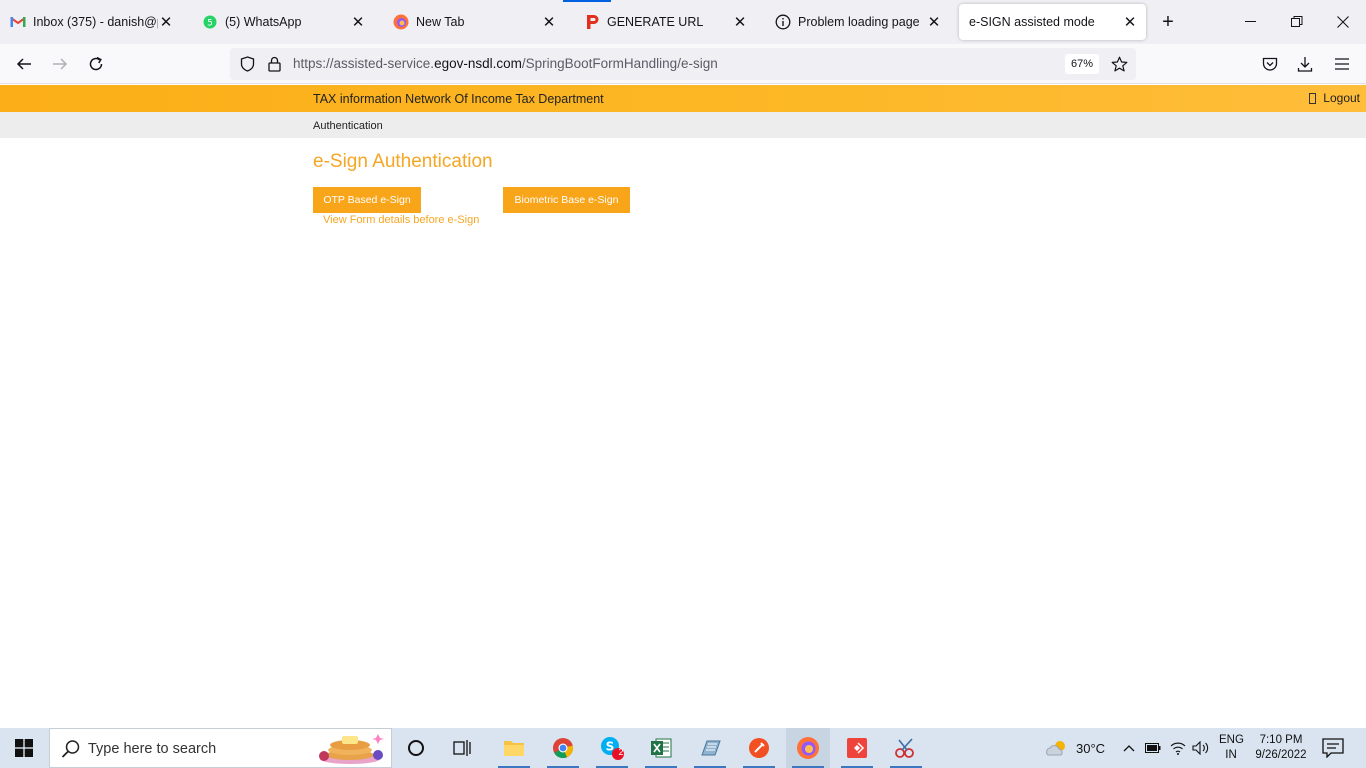 Image resolution: width=1366 pixels, height=768 pixels. I want to click on pocket-button, so click(1270, 64).